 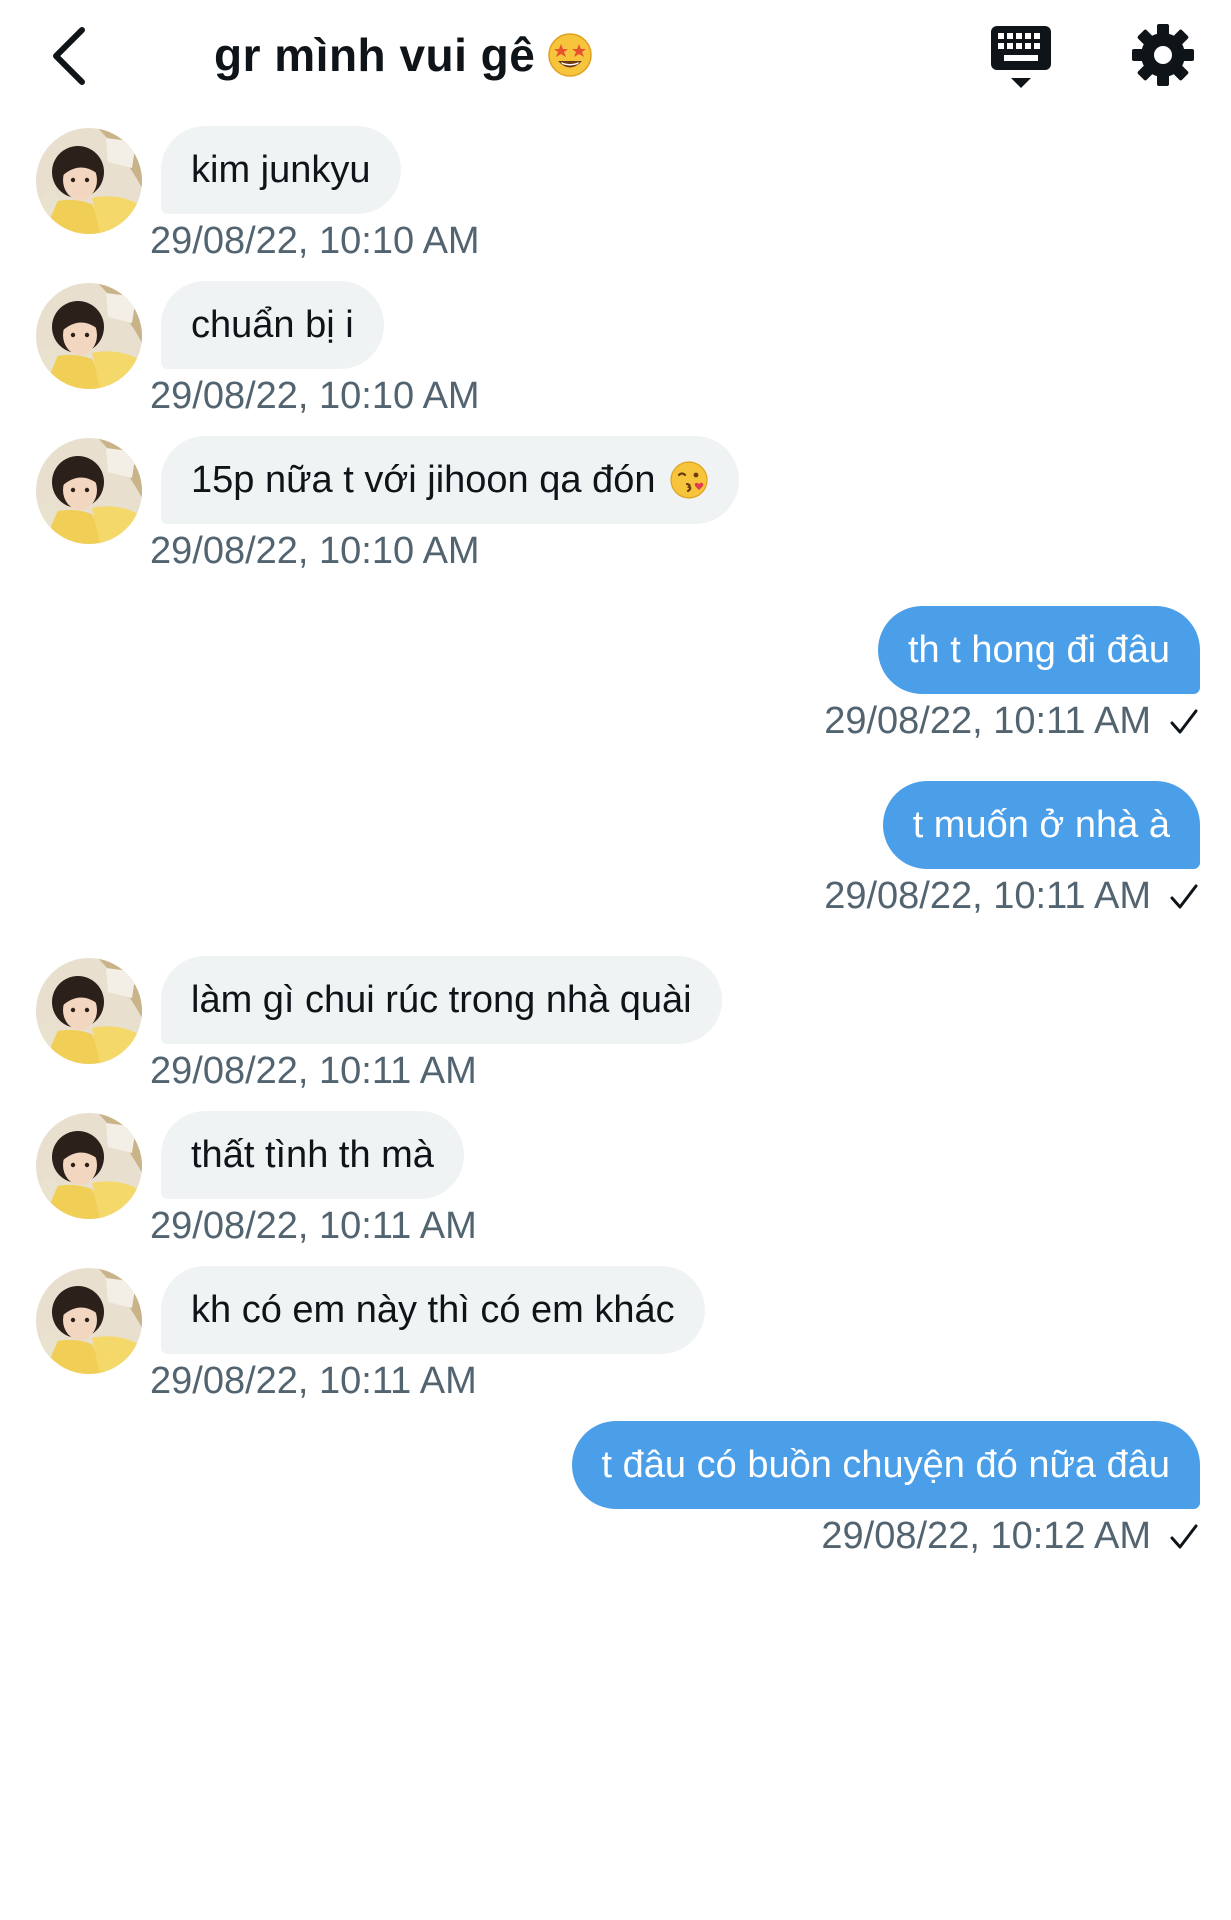 I want to click on message-timestamp: 29/08/22, 10:12 AM, so click(x=1010, y=1536).